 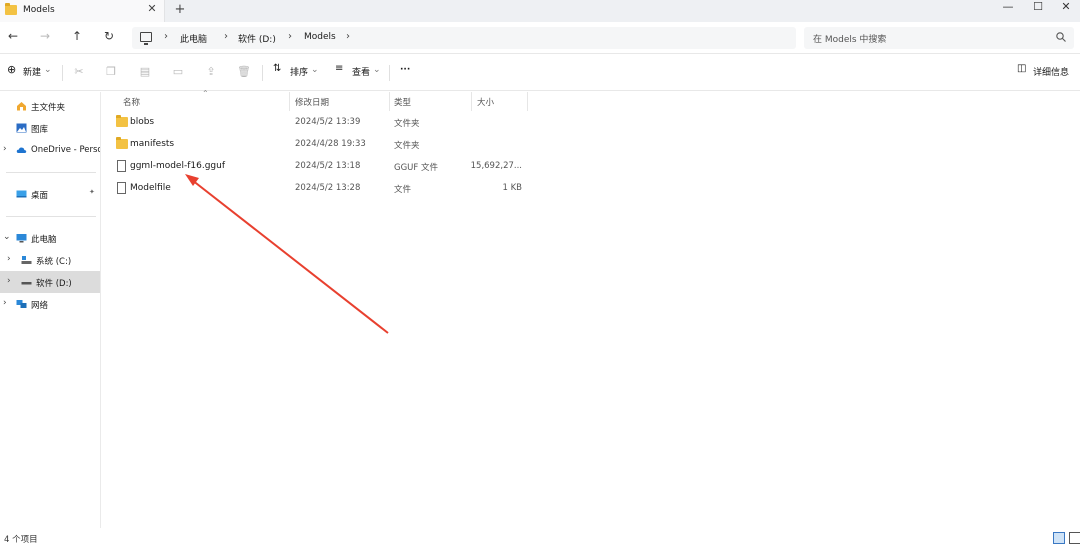 I want to click on item-count: 4 个项目, so click(x=21, y=540).